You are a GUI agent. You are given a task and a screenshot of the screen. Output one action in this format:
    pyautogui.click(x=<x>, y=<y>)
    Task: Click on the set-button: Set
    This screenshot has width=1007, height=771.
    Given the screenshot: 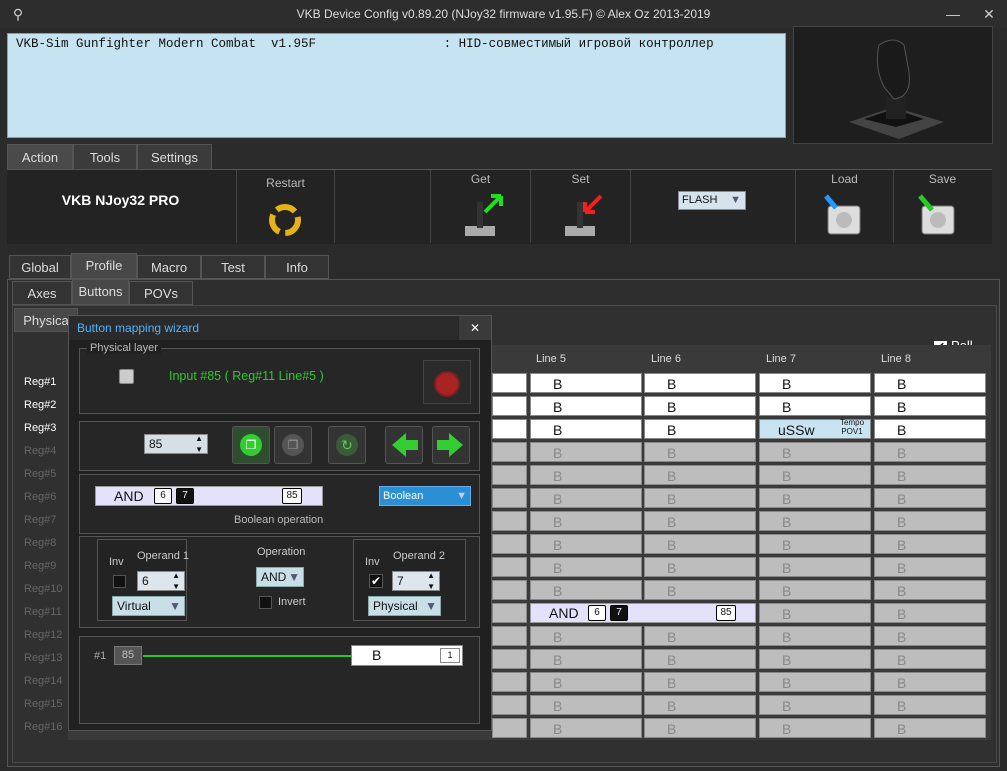 What is the action you would take?
    pyautogui.click(x=580, y=206)
    